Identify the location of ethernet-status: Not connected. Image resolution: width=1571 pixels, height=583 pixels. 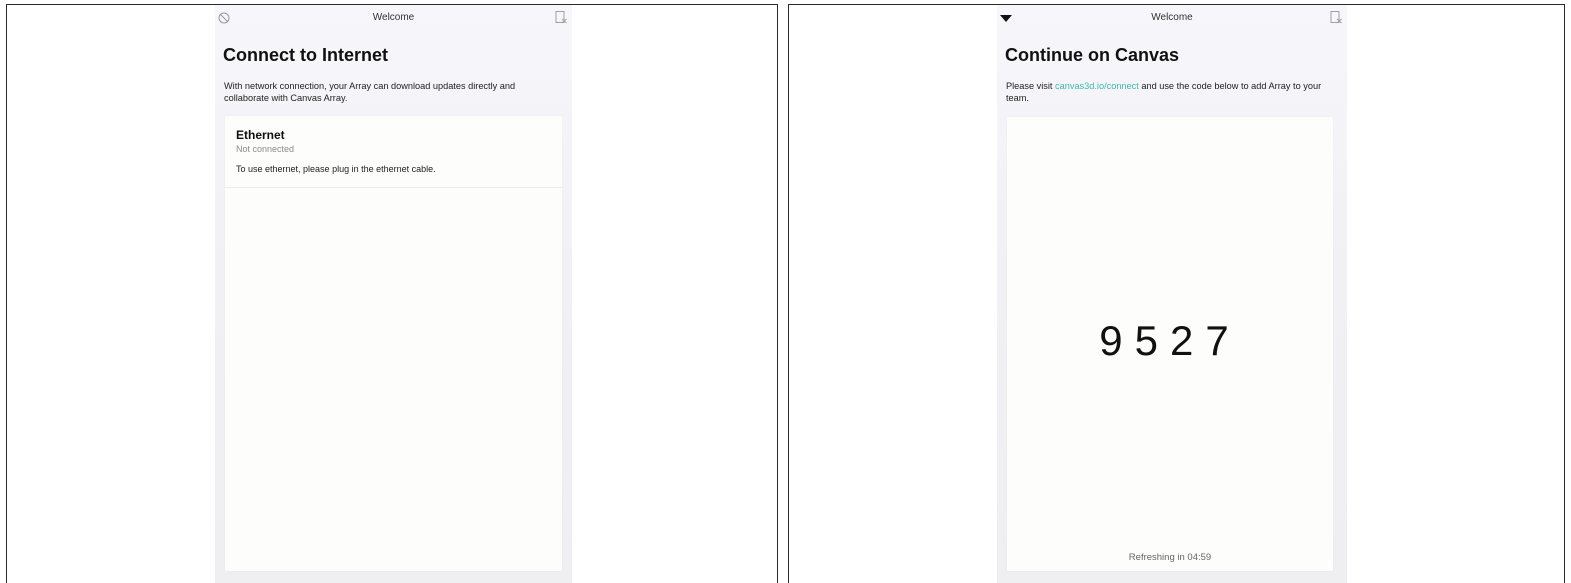
(265, 149).